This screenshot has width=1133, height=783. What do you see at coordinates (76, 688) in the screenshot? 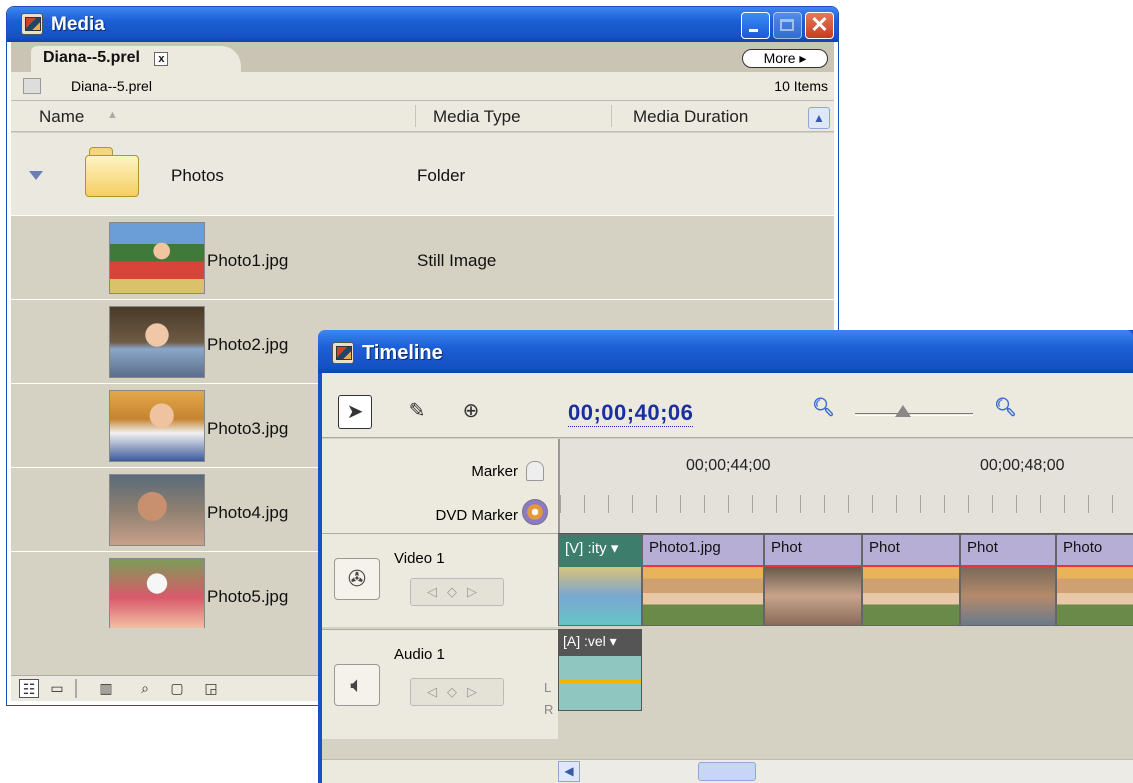
I see `toolbar-divider` at bounding box center [76, 688].